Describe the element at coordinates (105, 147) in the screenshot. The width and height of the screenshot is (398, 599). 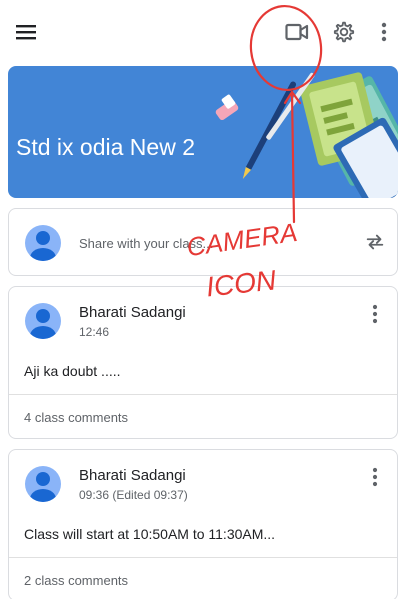
I see `class-title: Std ix odia New 2` at that location.